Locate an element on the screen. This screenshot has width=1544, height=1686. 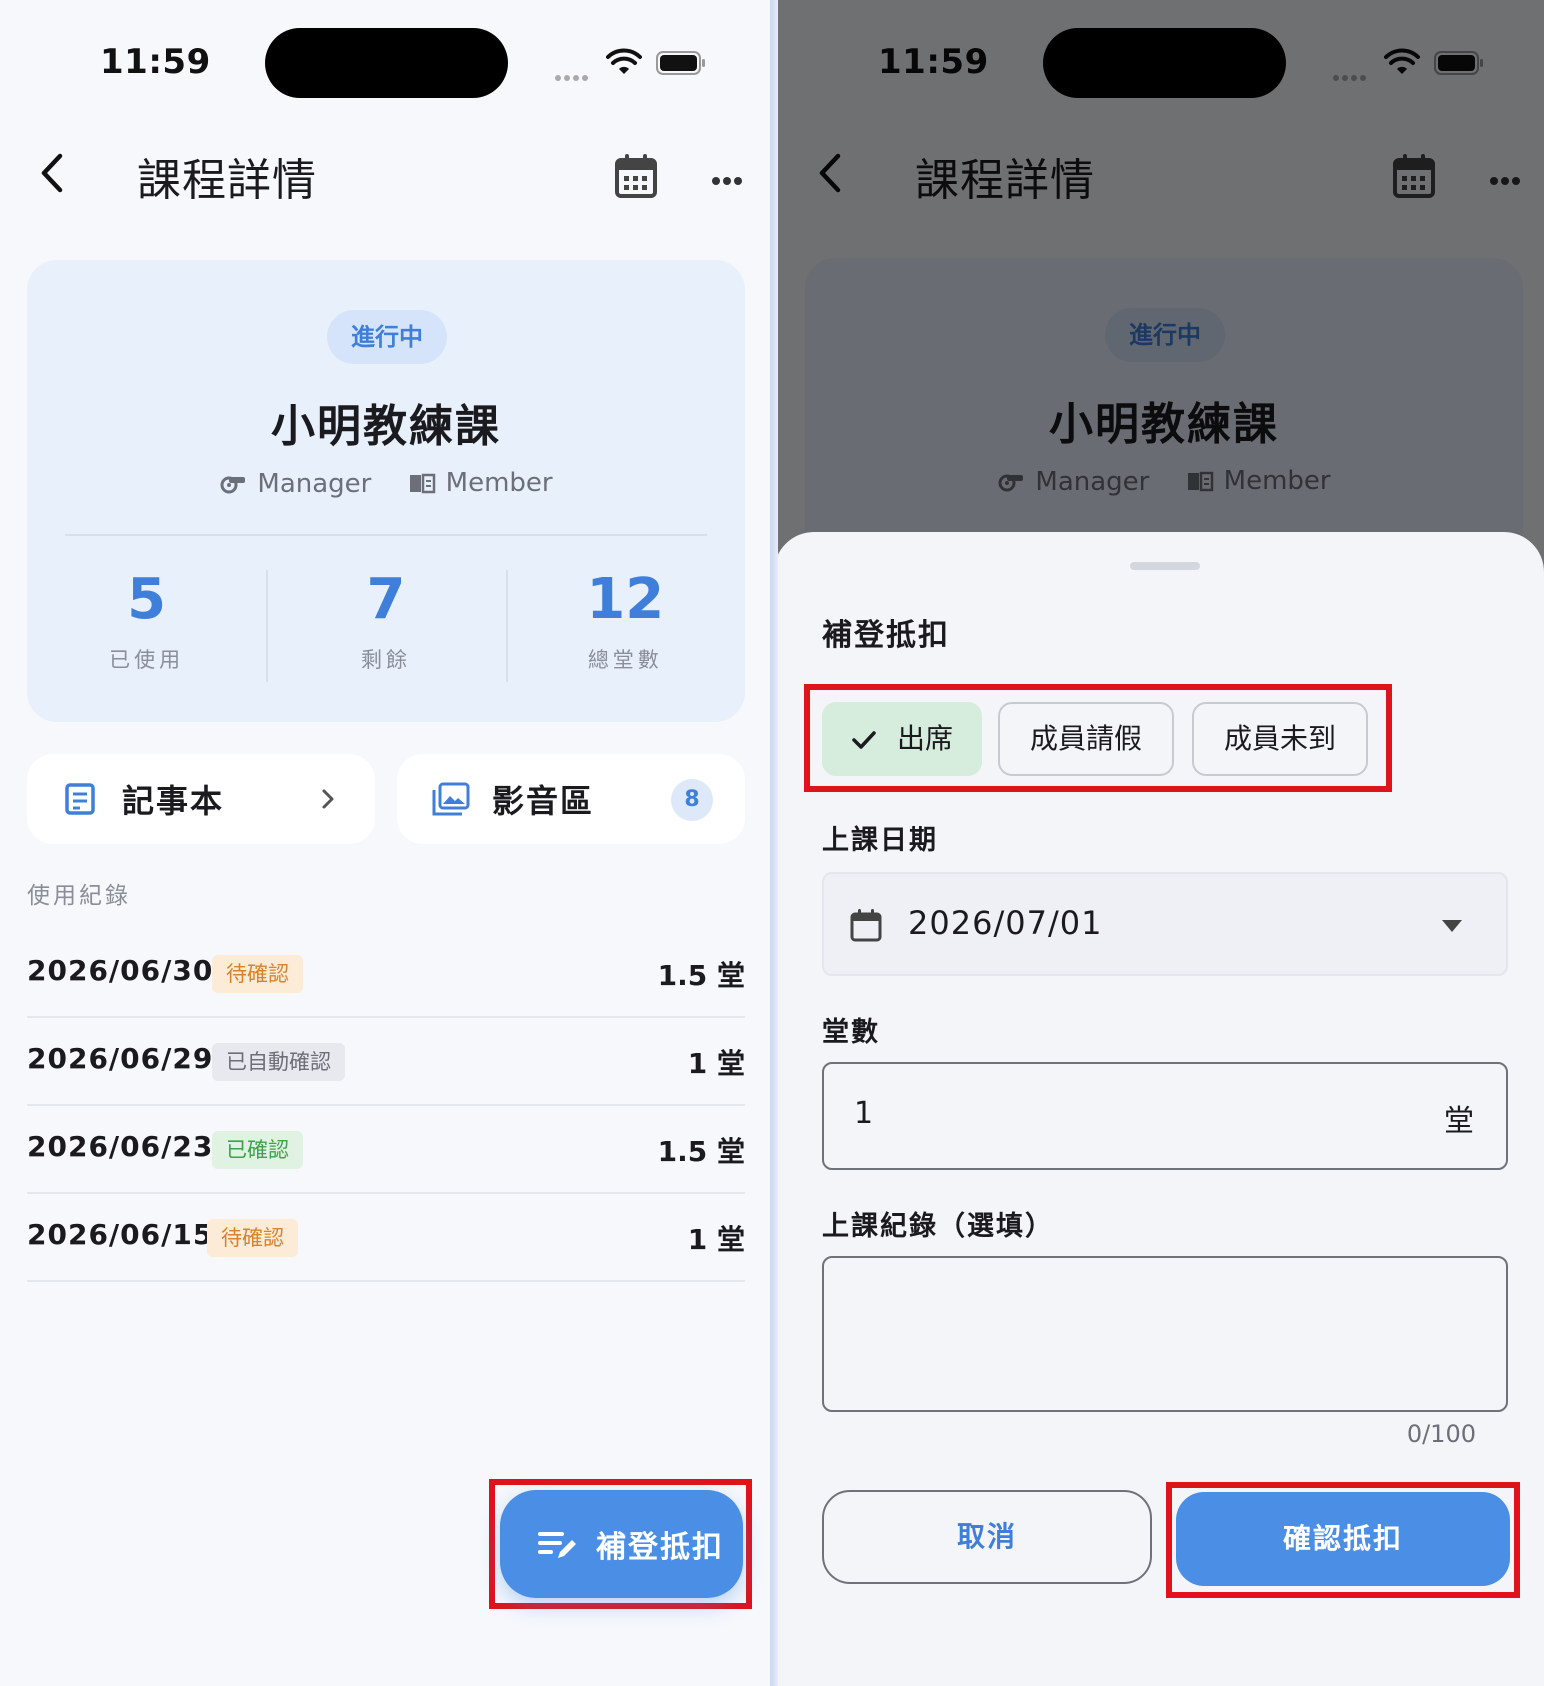
stat-used: 5 已使用 is located at coordinates (146, 620).